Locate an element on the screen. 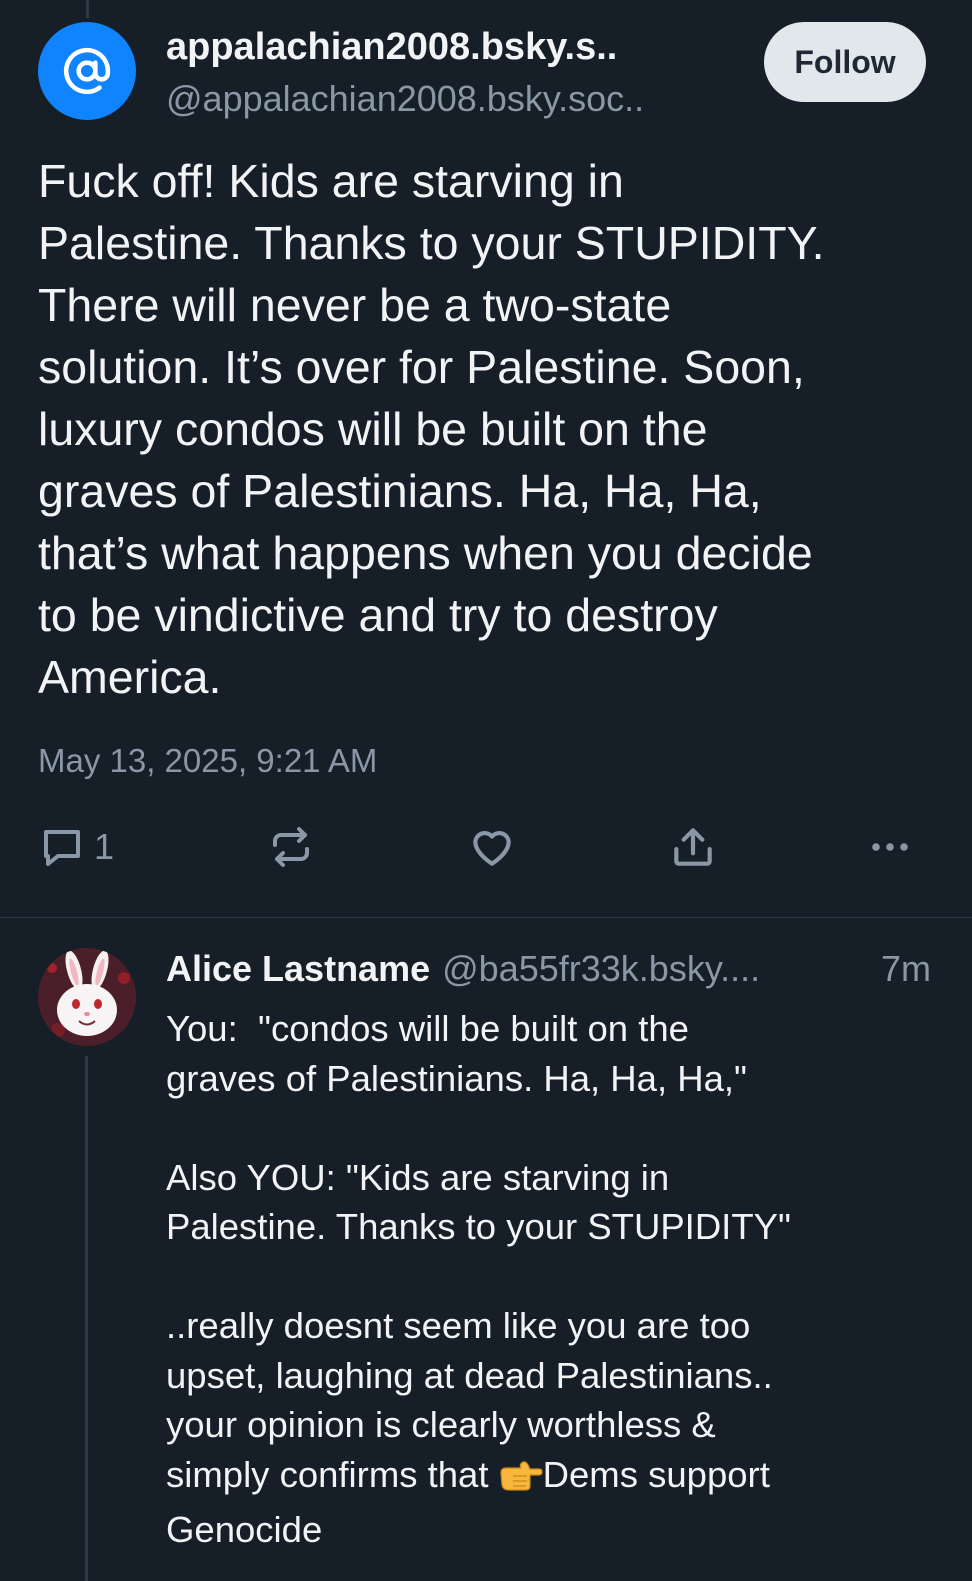  share-button is located at coordinates (693, 847).